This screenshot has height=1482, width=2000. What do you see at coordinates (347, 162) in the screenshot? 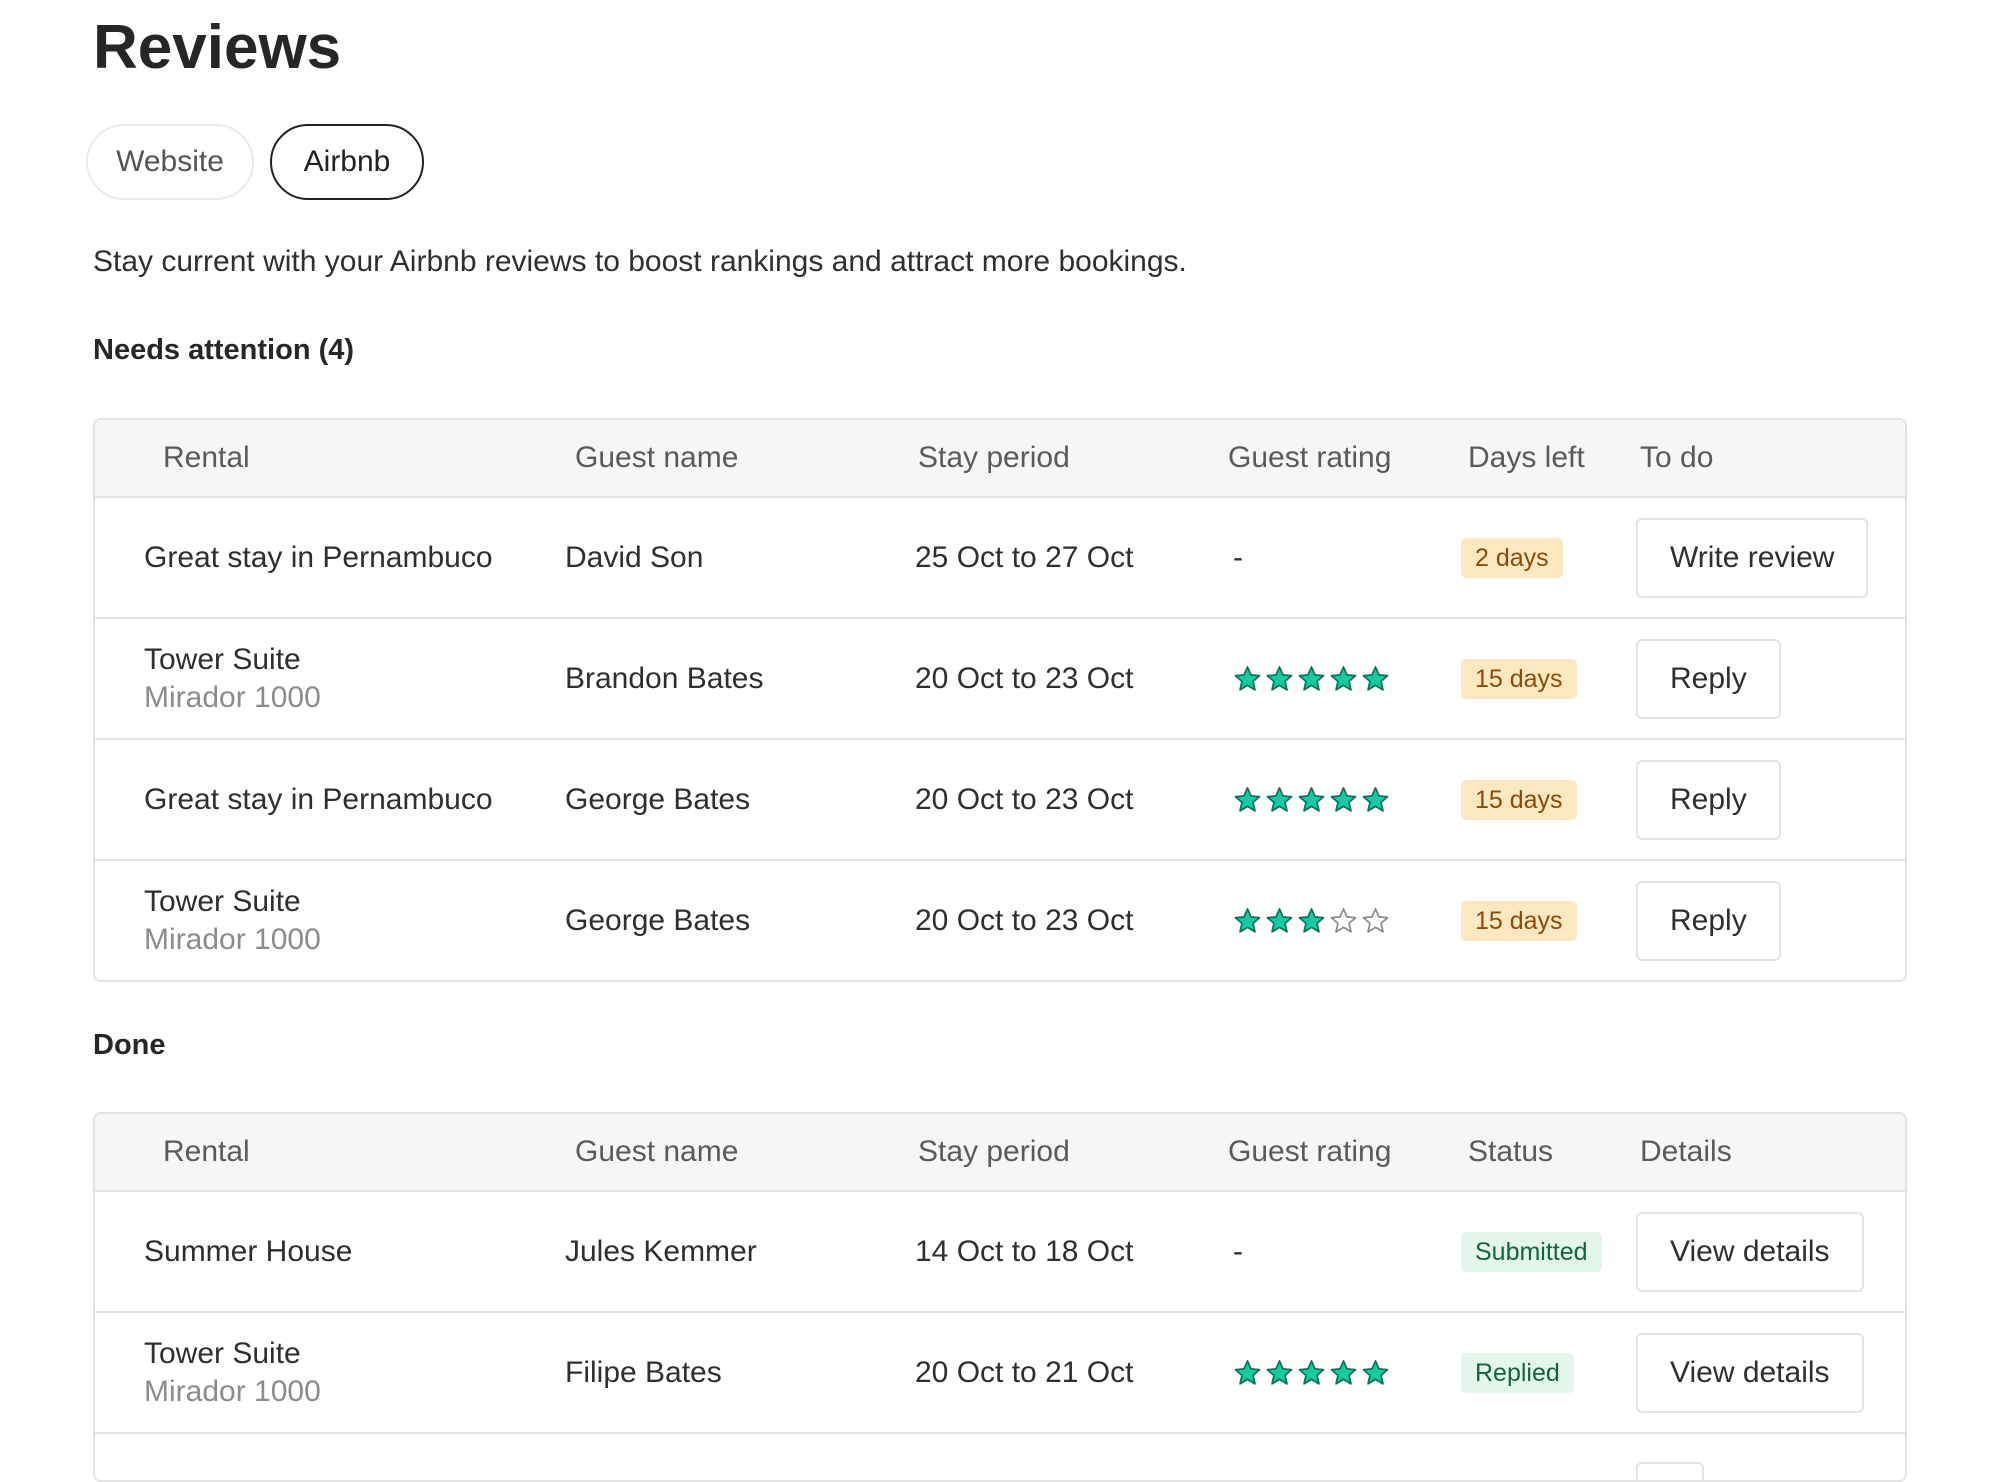
I see `tab-airbnb: Airbnb` at bounding box center [347, 162].